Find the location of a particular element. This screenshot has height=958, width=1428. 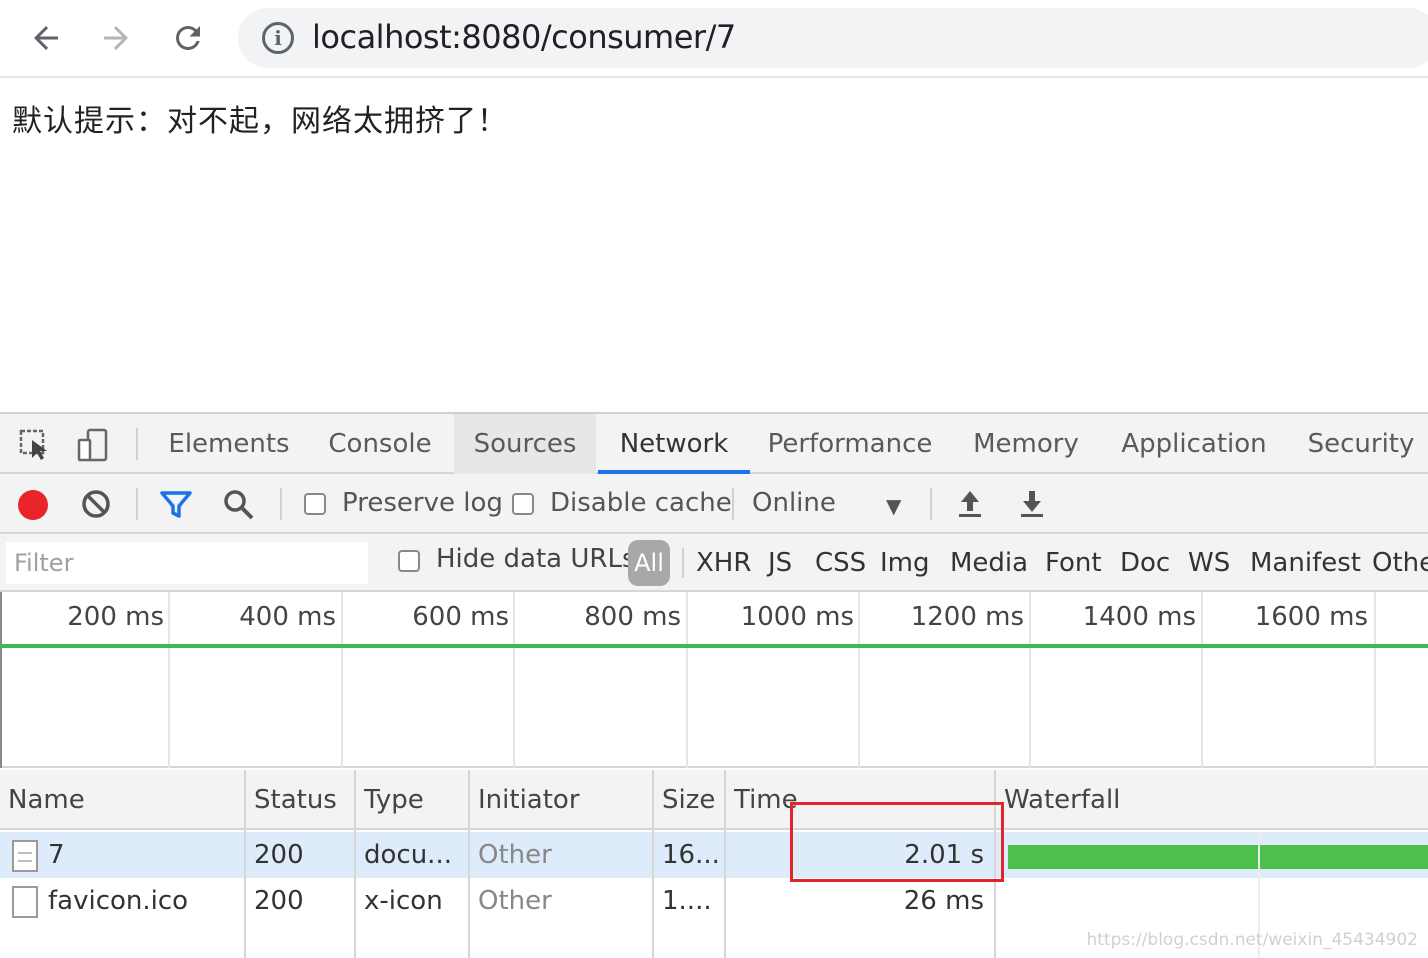

document-icon is located at coordinates (25, 856).